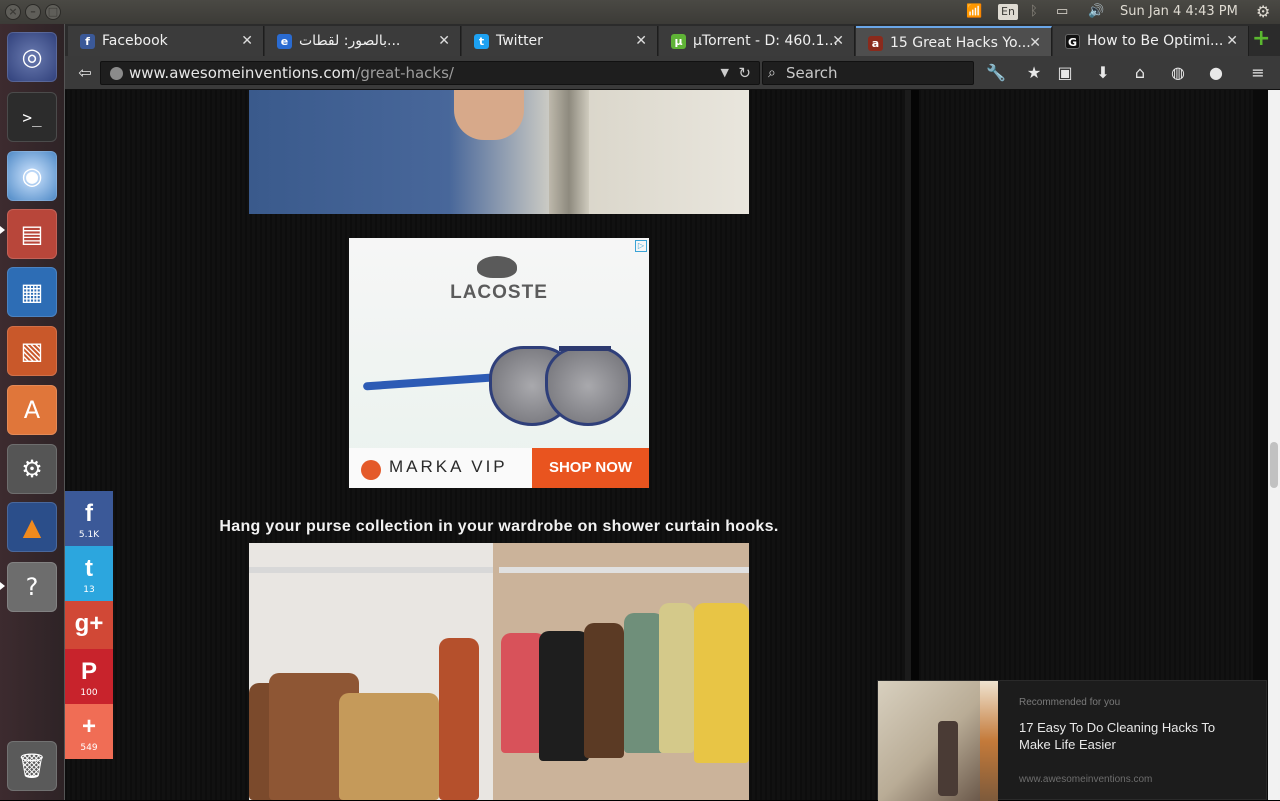 The image size is (1280, 801). Describe the element at coordinates (772, 73) in the screenshot. I see `search-icon: ⌕` at that location.